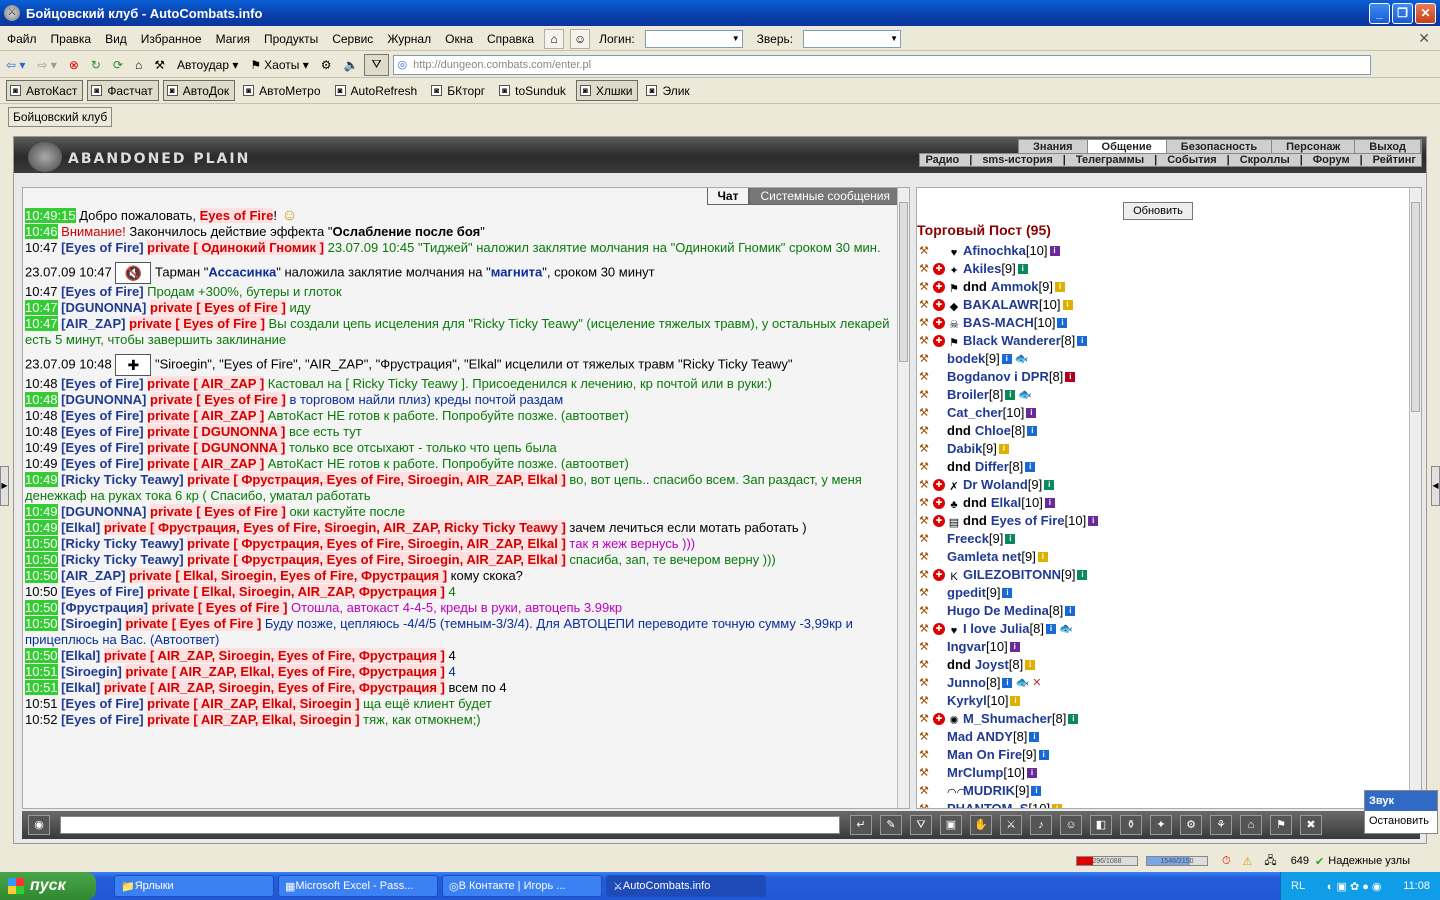 This screenshot has height=900, width=1440. I want to click on nav-item: Выход, so click(1388, 147).